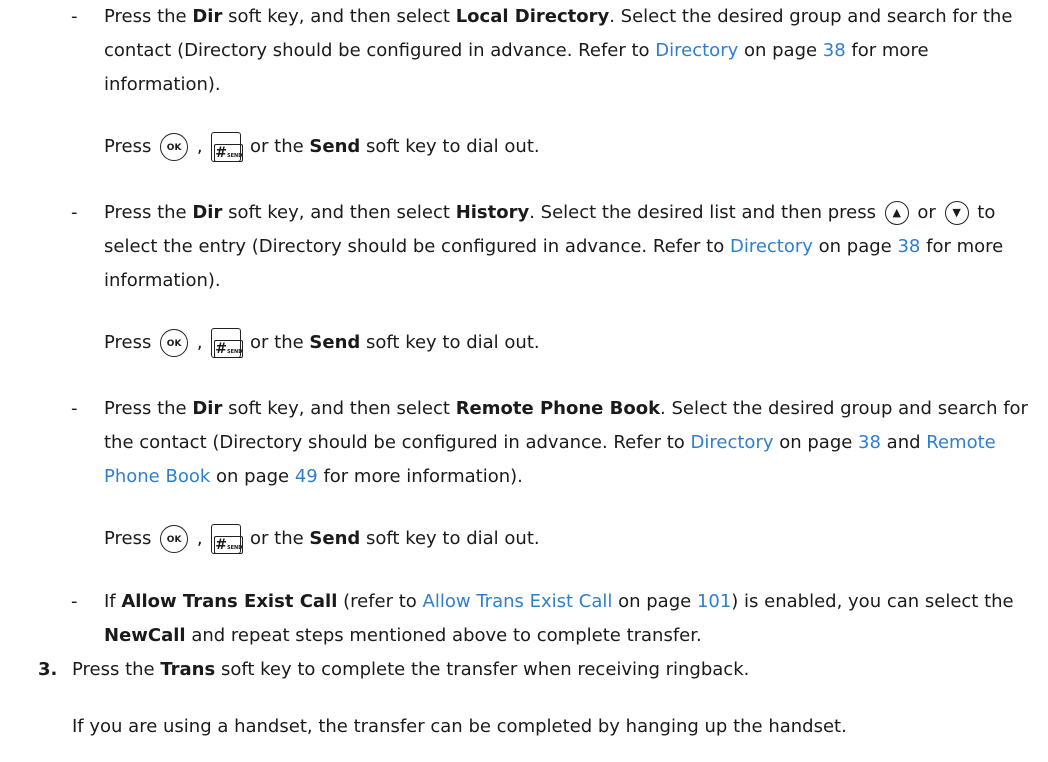 This screenshot has width=1048, height=762. Describe the element at coordinates (306, 476) in the screenshot. I see `page-49-link: 49` at that location.